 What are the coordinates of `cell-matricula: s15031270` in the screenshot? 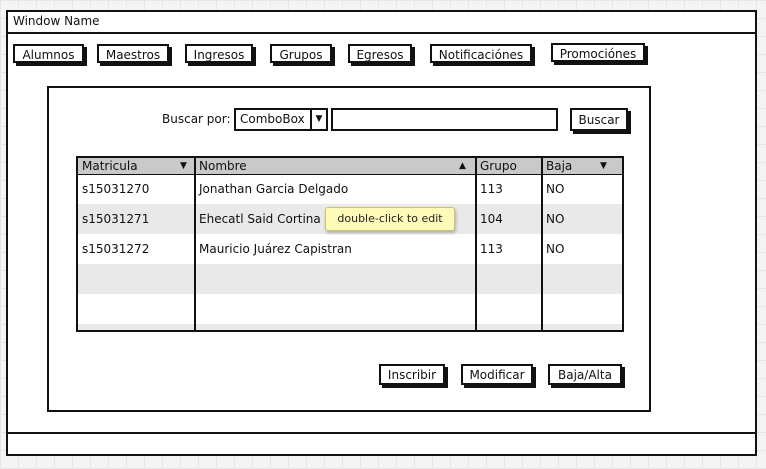 It's located at (116, 189).